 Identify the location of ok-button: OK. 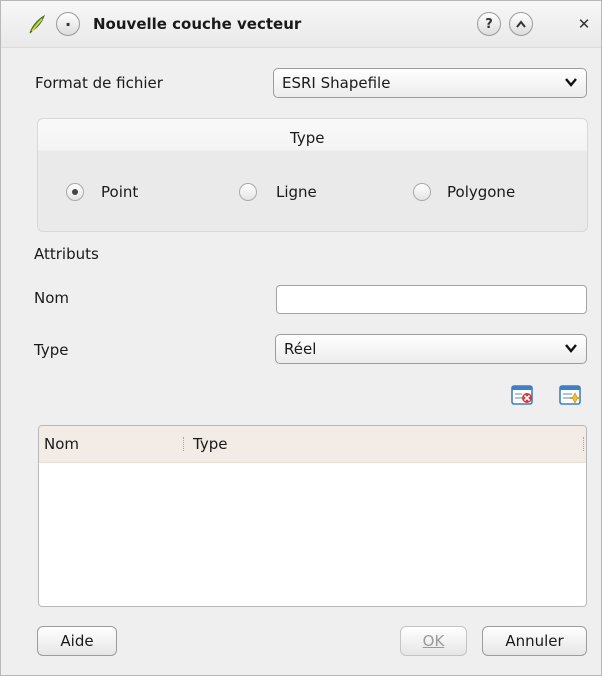
(433, 641).